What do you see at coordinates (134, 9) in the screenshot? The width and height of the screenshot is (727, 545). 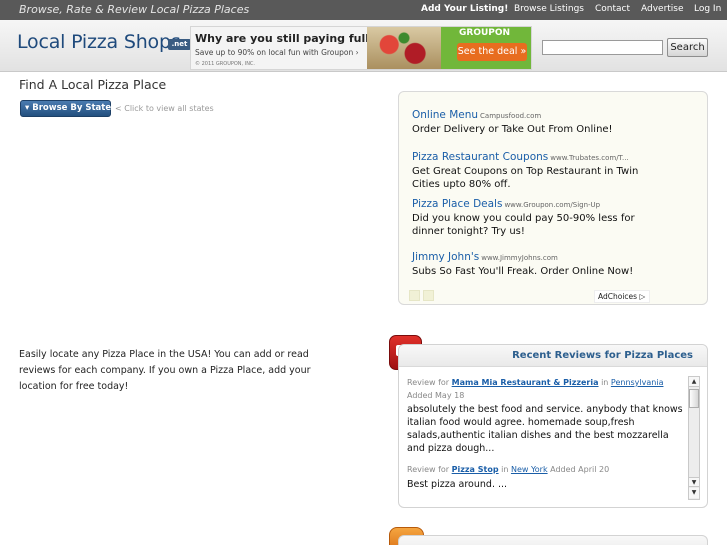 I see `site-tagline: Browse, Rate & Review Local Pizza Places` at bounding box center [134, 9].